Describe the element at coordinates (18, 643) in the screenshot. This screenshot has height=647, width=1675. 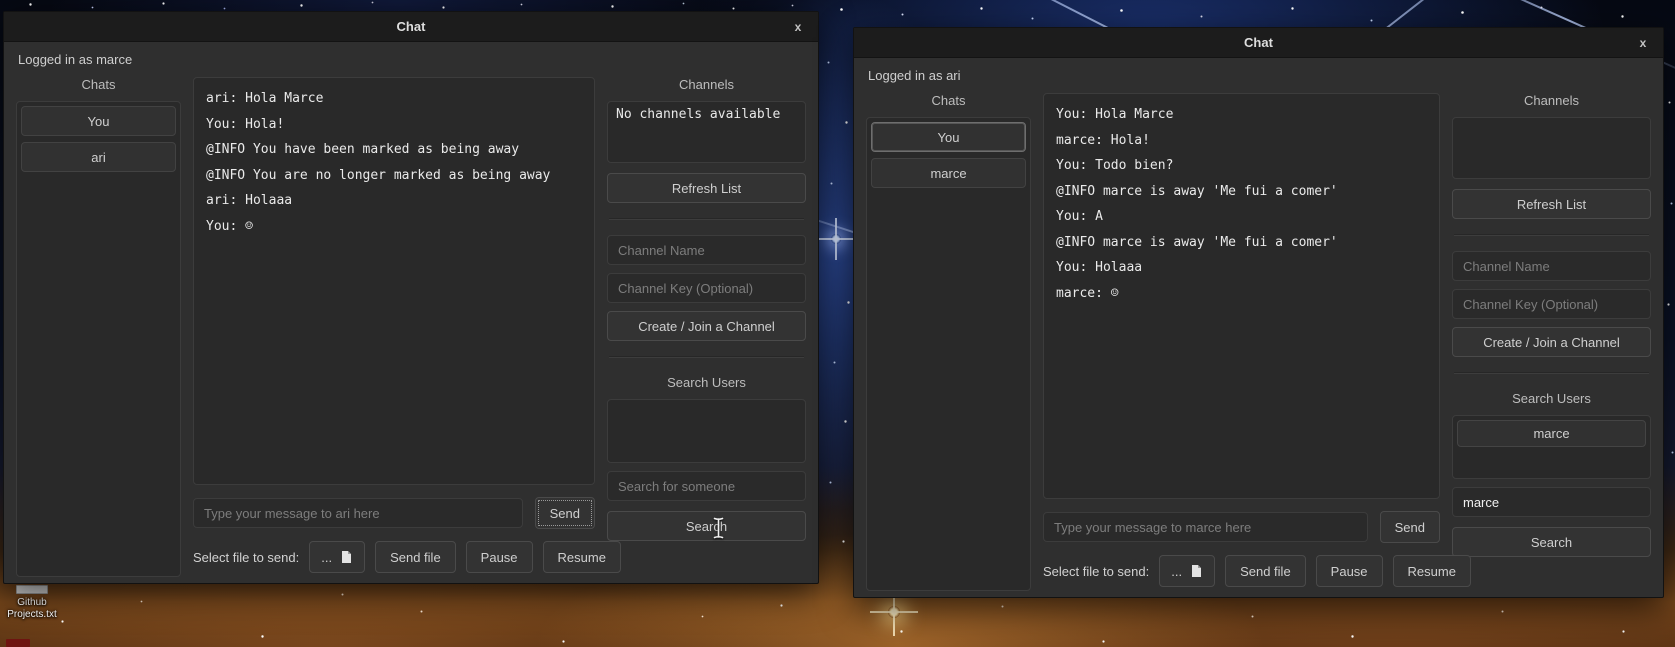
I see `desktop-icon-partial` at that location.